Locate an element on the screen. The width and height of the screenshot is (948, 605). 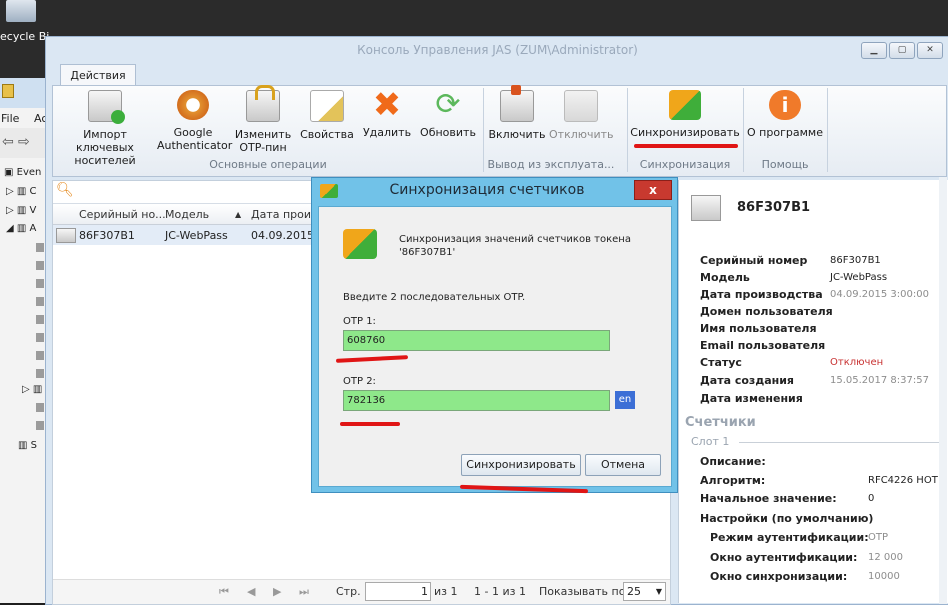
annotation-underline-sync is located at coordinates (686, 146).